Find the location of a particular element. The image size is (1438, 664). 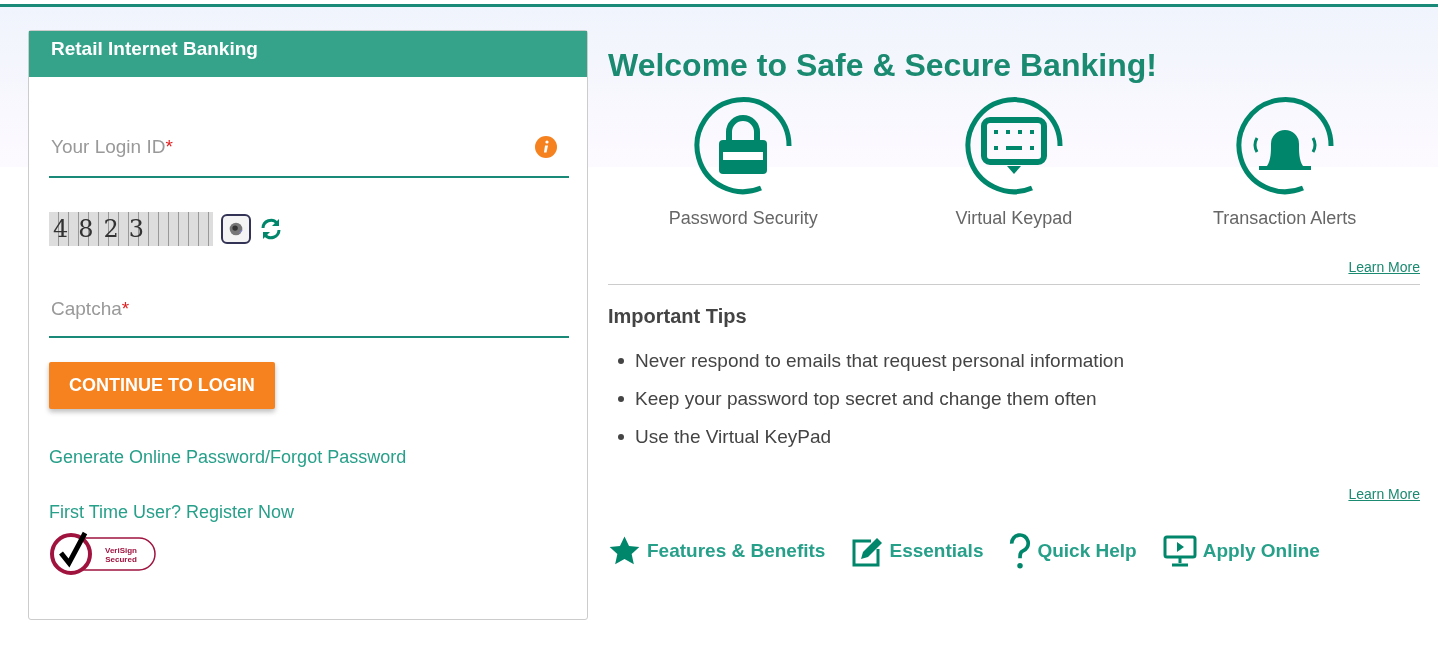

audio-button is located at coordinates (236, 229).